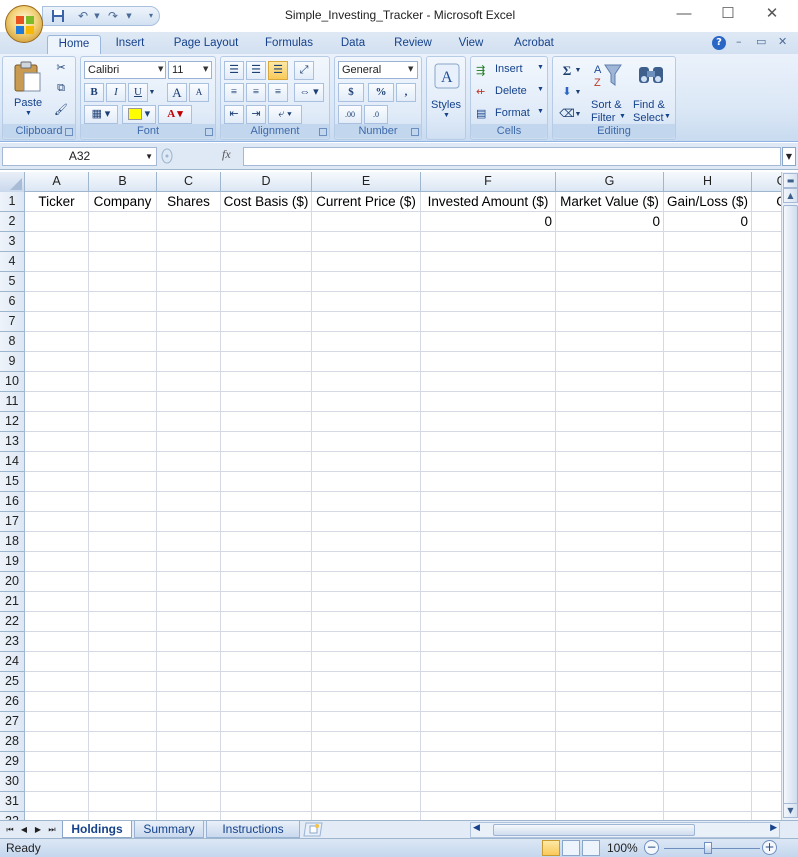 Image resolution: width=798 pixels, height=857 pixels. I want to click on row-header: 9, so click(12, 362).